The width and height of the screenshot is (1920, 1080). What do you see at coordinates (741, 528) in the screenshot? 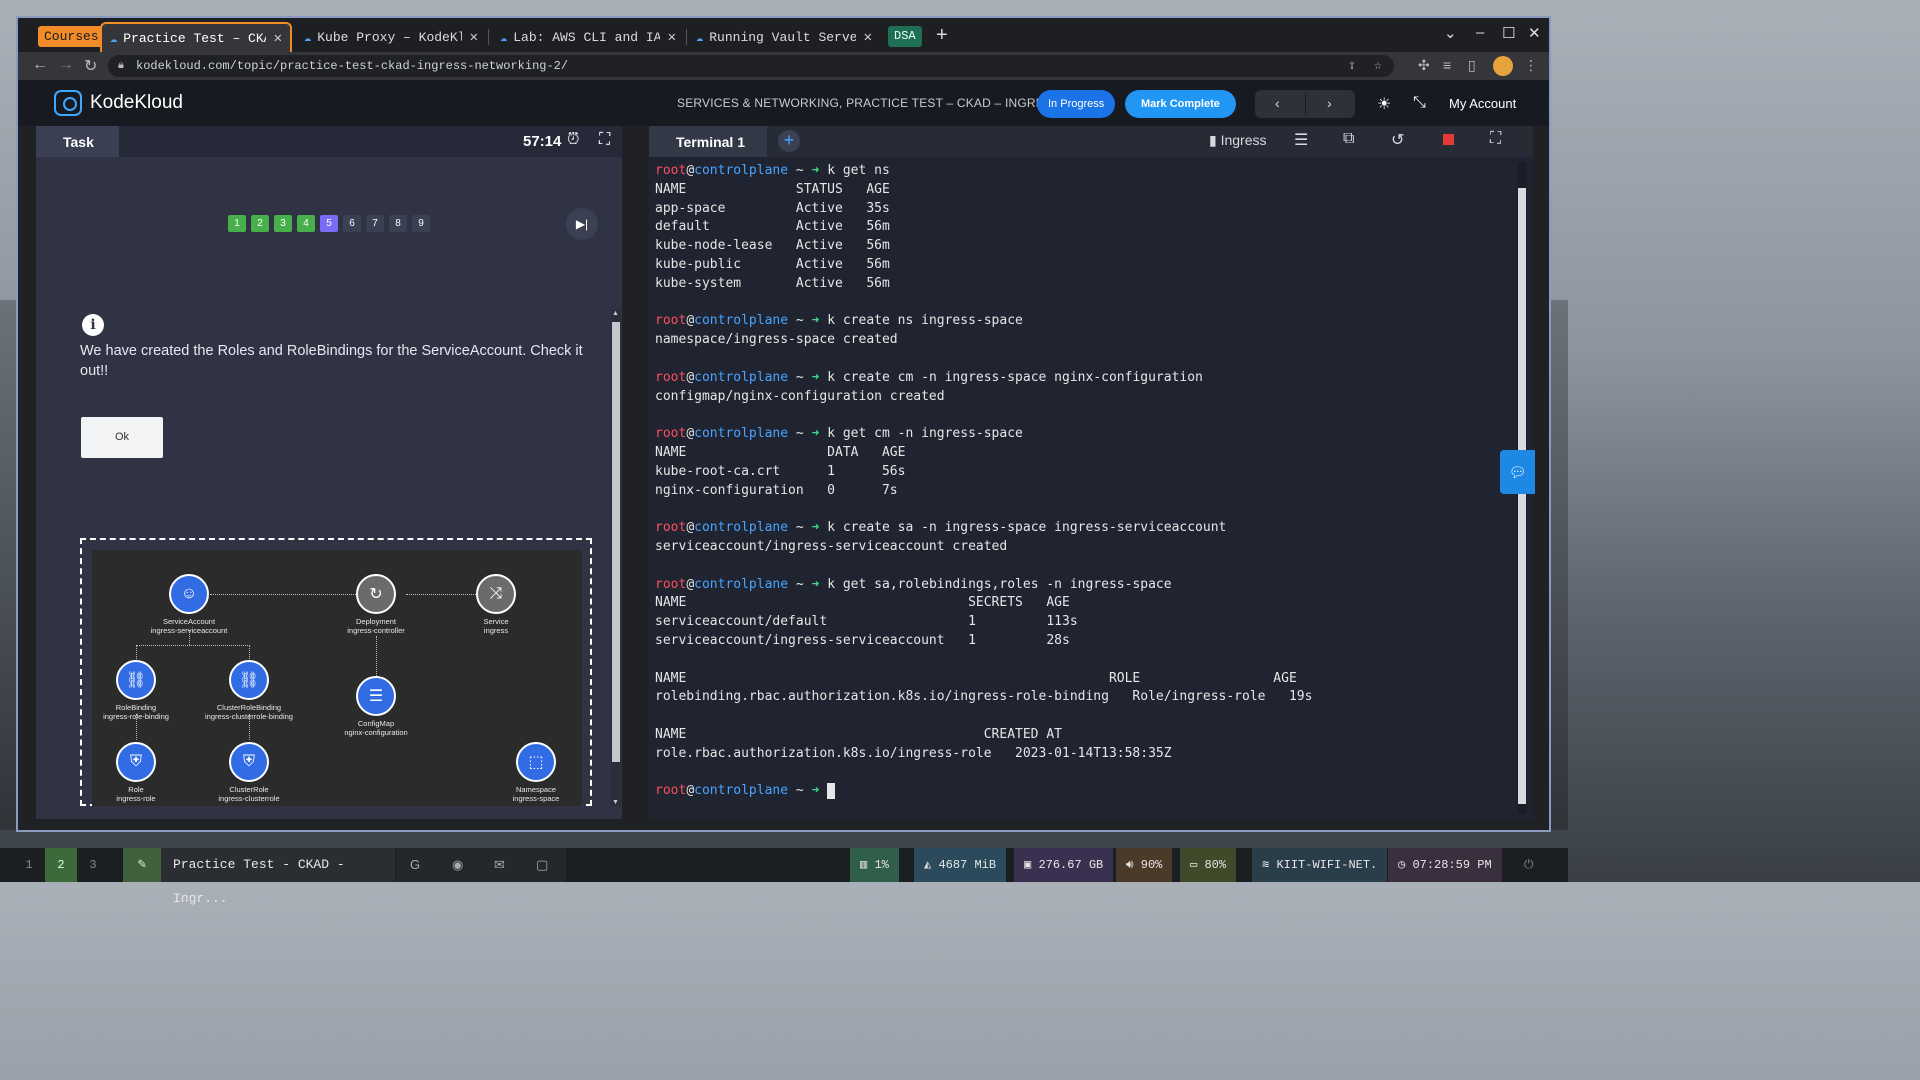
I see `prompt-host: controlplane` at bounding box center [741, 528].